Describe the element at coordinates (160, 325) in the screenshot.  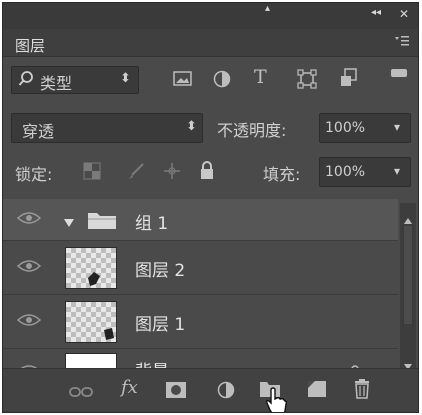
I see `layer-name: 图层 1` at that location.